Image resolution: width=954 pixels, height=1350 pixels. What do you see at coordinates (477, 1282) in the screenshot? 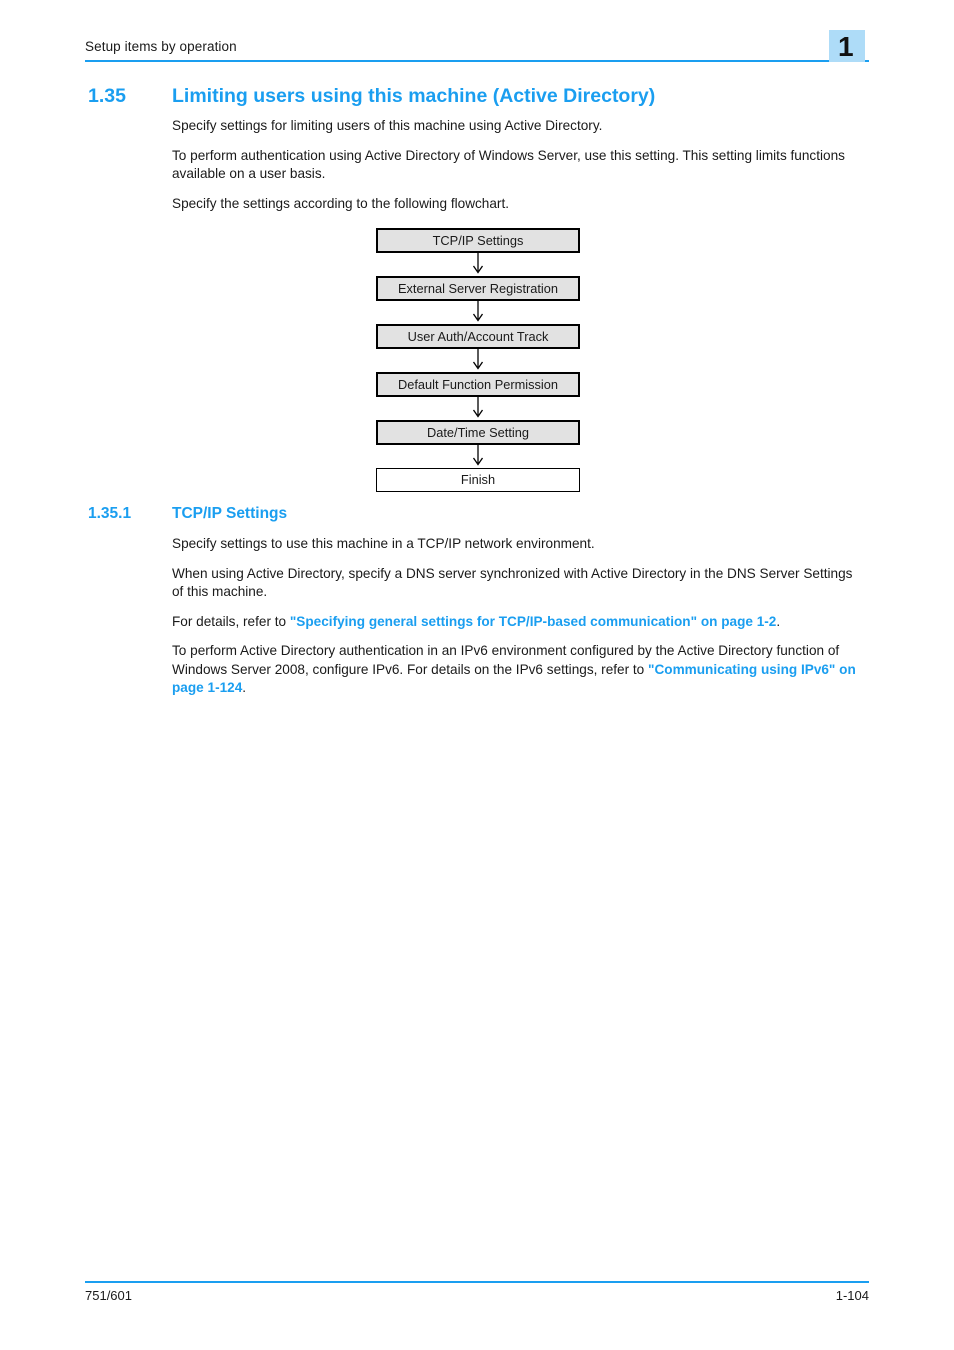
I see `footer-divider` at bounding box center [477, 1282].